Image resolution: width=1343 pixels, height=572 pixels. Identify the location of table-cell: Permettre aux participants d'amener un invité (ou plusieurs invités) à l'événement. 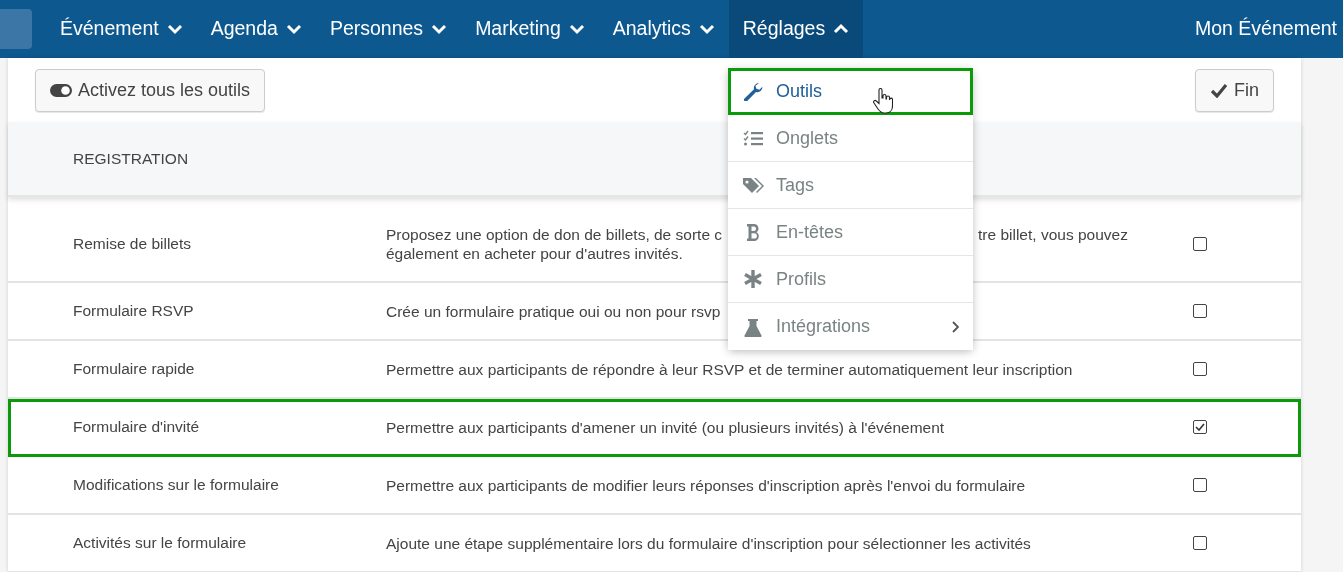
(665, 427).